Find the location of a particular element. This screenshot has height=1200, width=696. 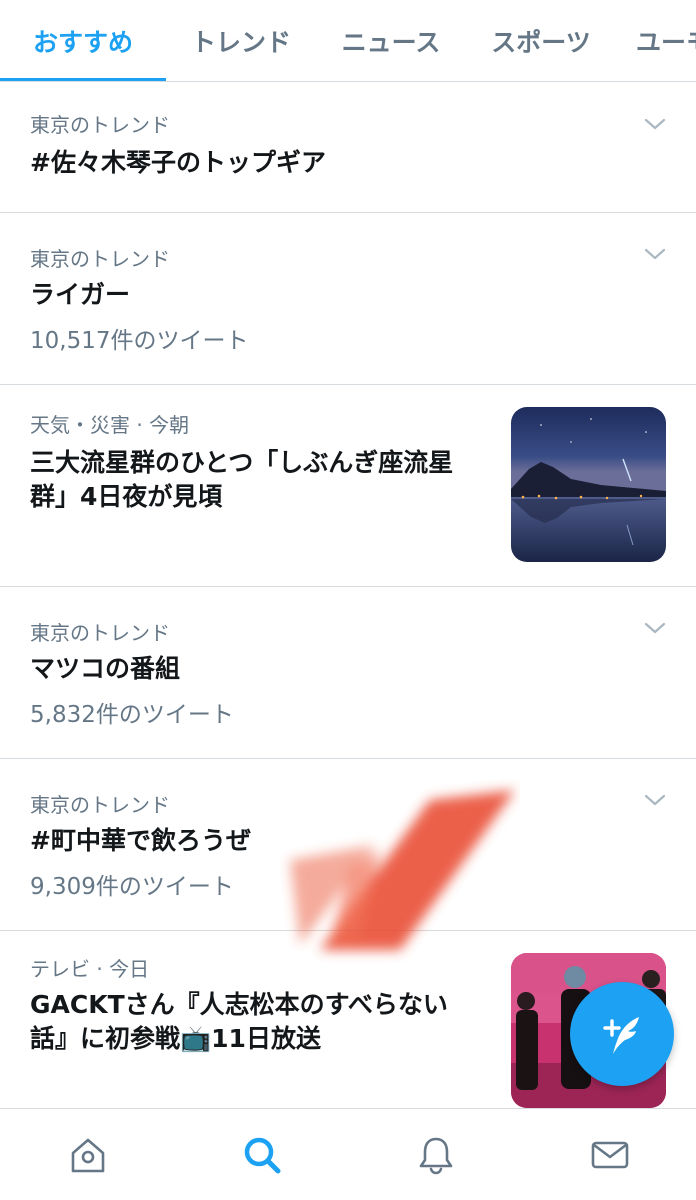

trend-title: ライガー is located at coordinates (80, 294).